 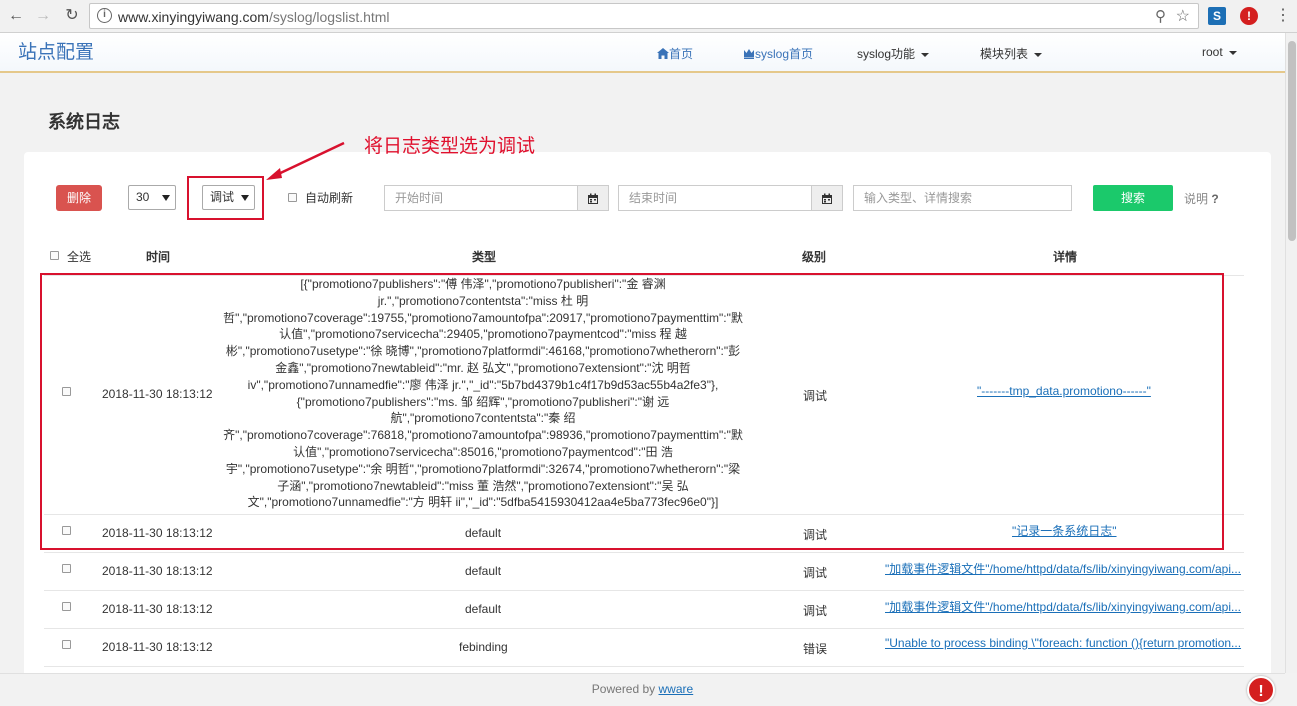 What do you see at coordinates (305, 160) in the screenshot?
I see `annotation-arrow-icon` at bounding box center [305, 160].